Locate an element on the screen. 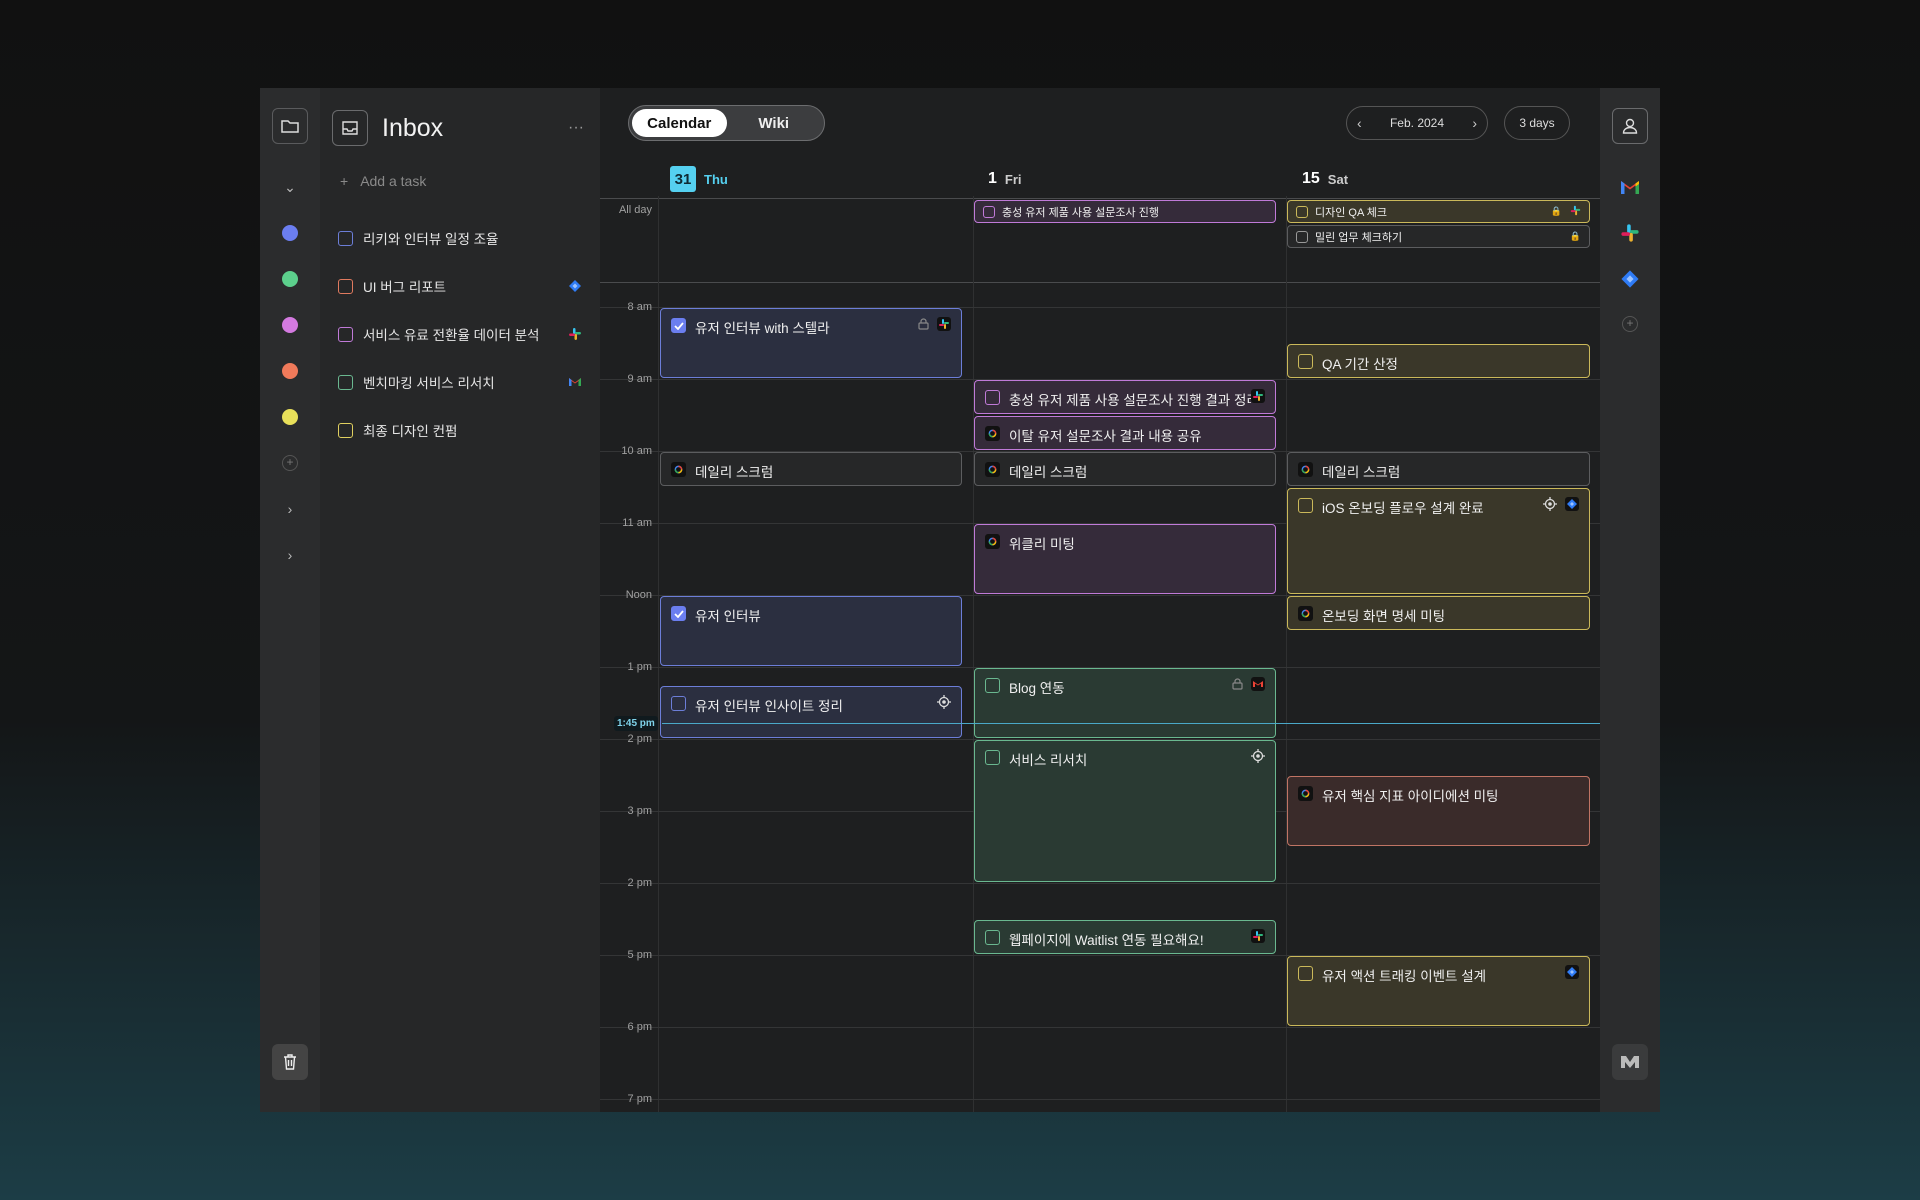  day-header: 31 Thu is located at coordinates (699, 179).